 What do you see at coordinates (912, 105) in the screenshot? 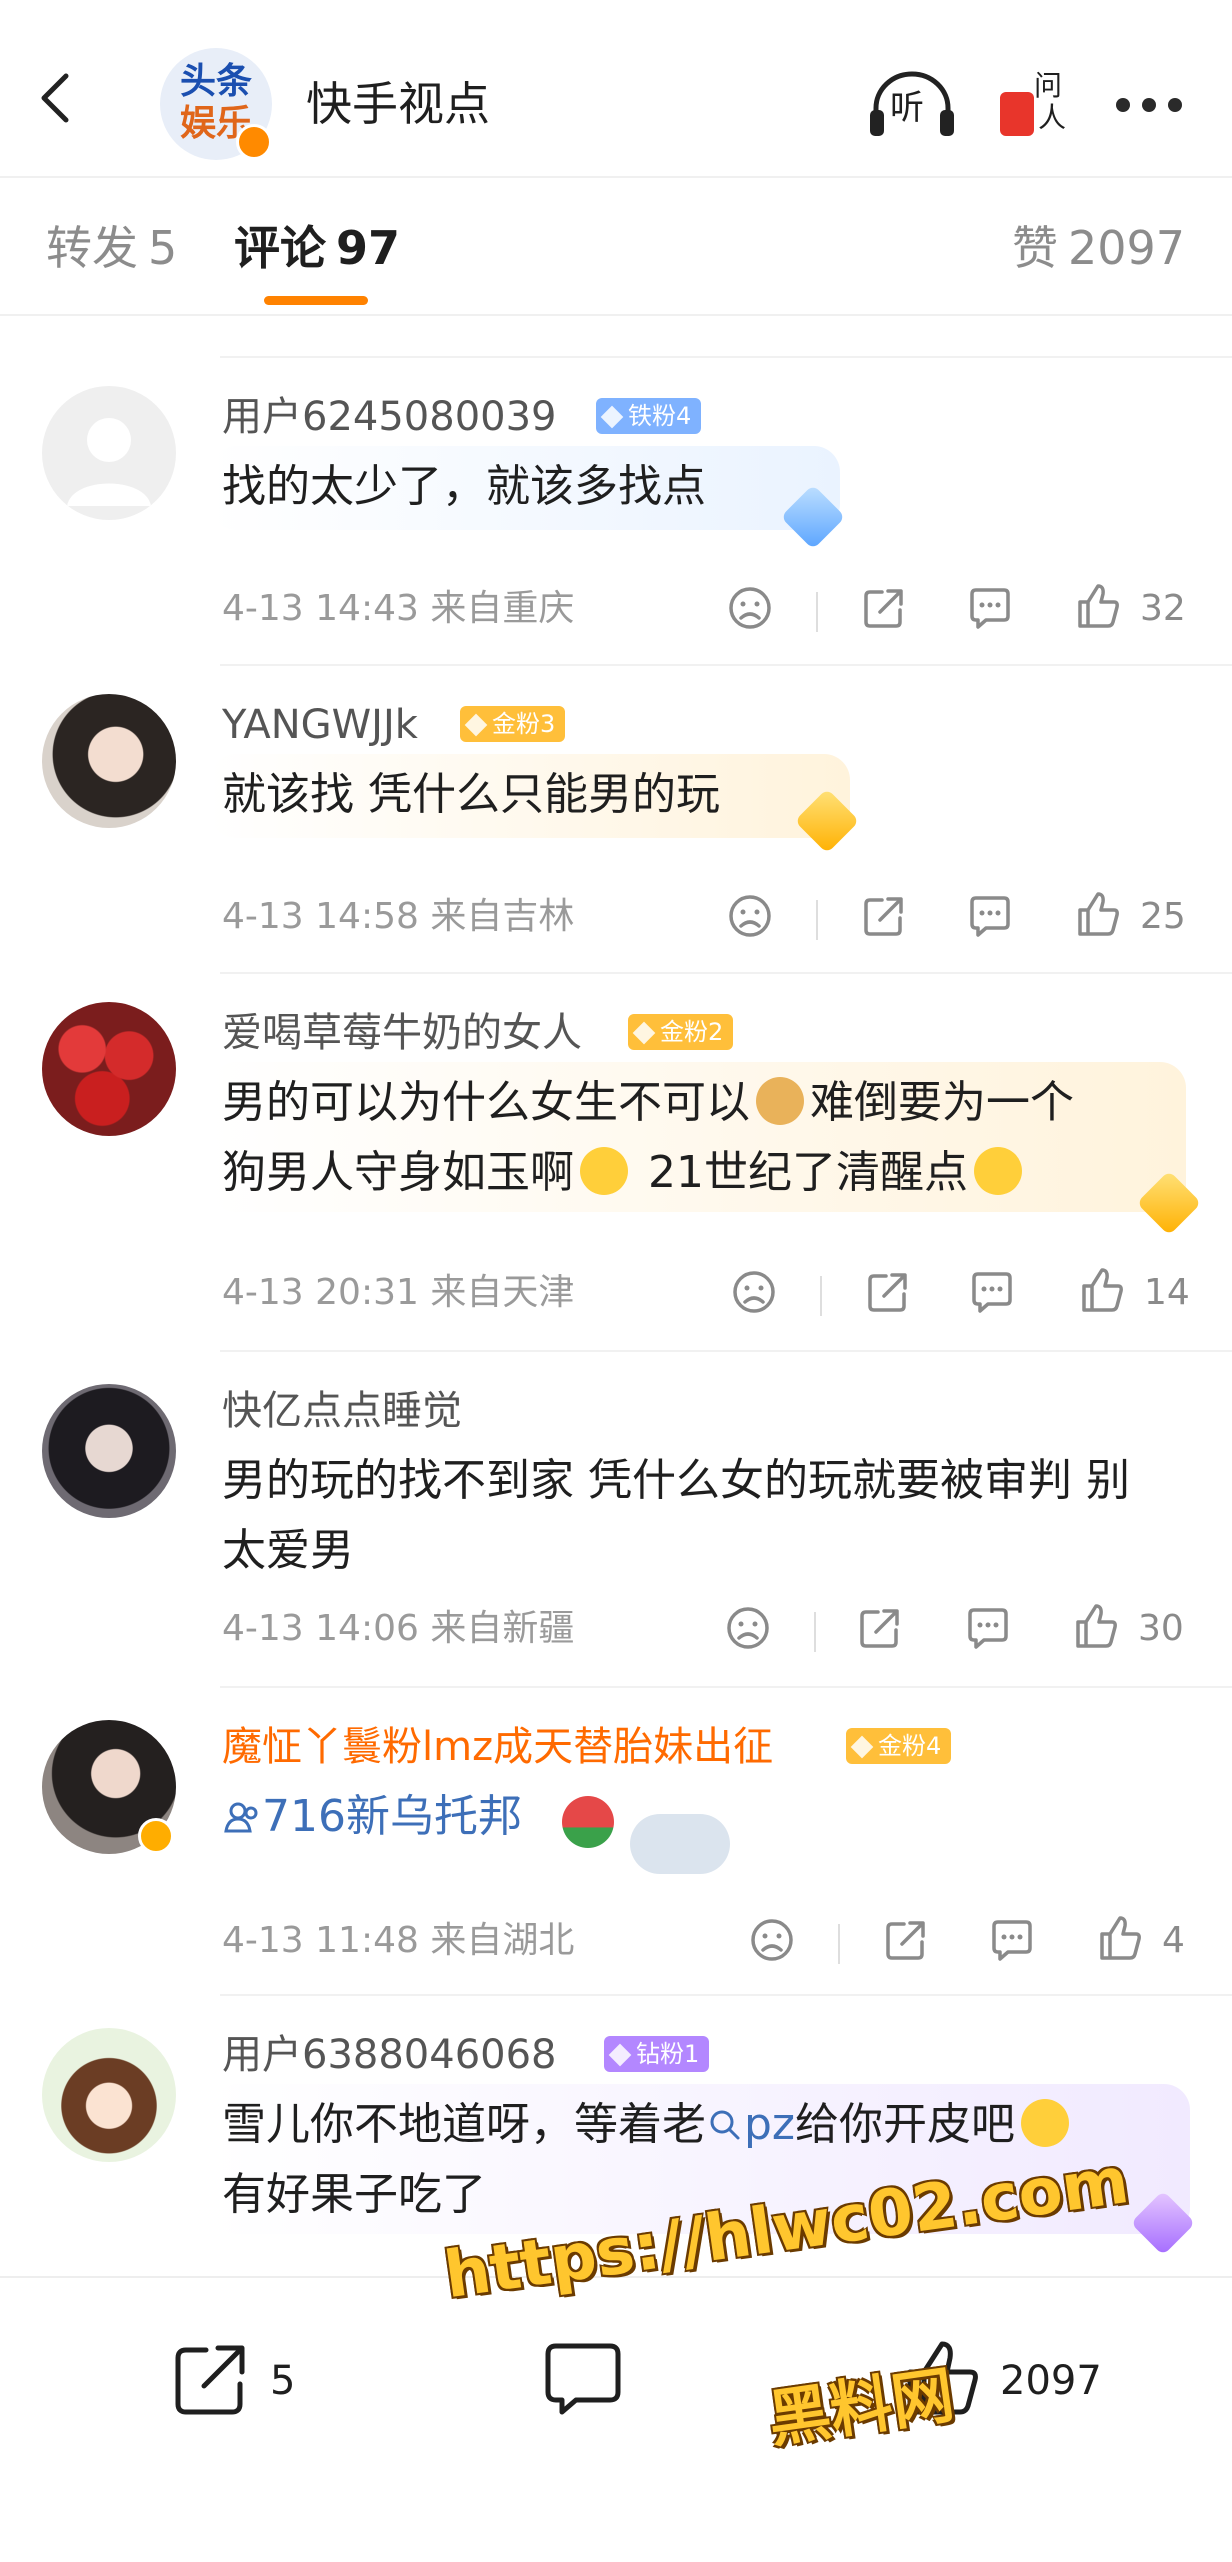
I see `listen-button: 听` at bounding box center [912, 105].